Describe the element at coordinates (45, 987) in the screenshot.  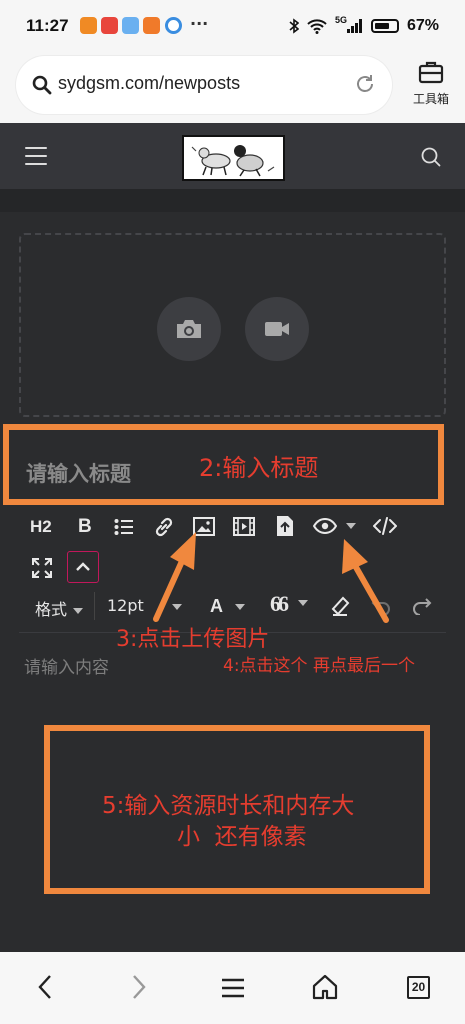
I see `back-icon` at that location.